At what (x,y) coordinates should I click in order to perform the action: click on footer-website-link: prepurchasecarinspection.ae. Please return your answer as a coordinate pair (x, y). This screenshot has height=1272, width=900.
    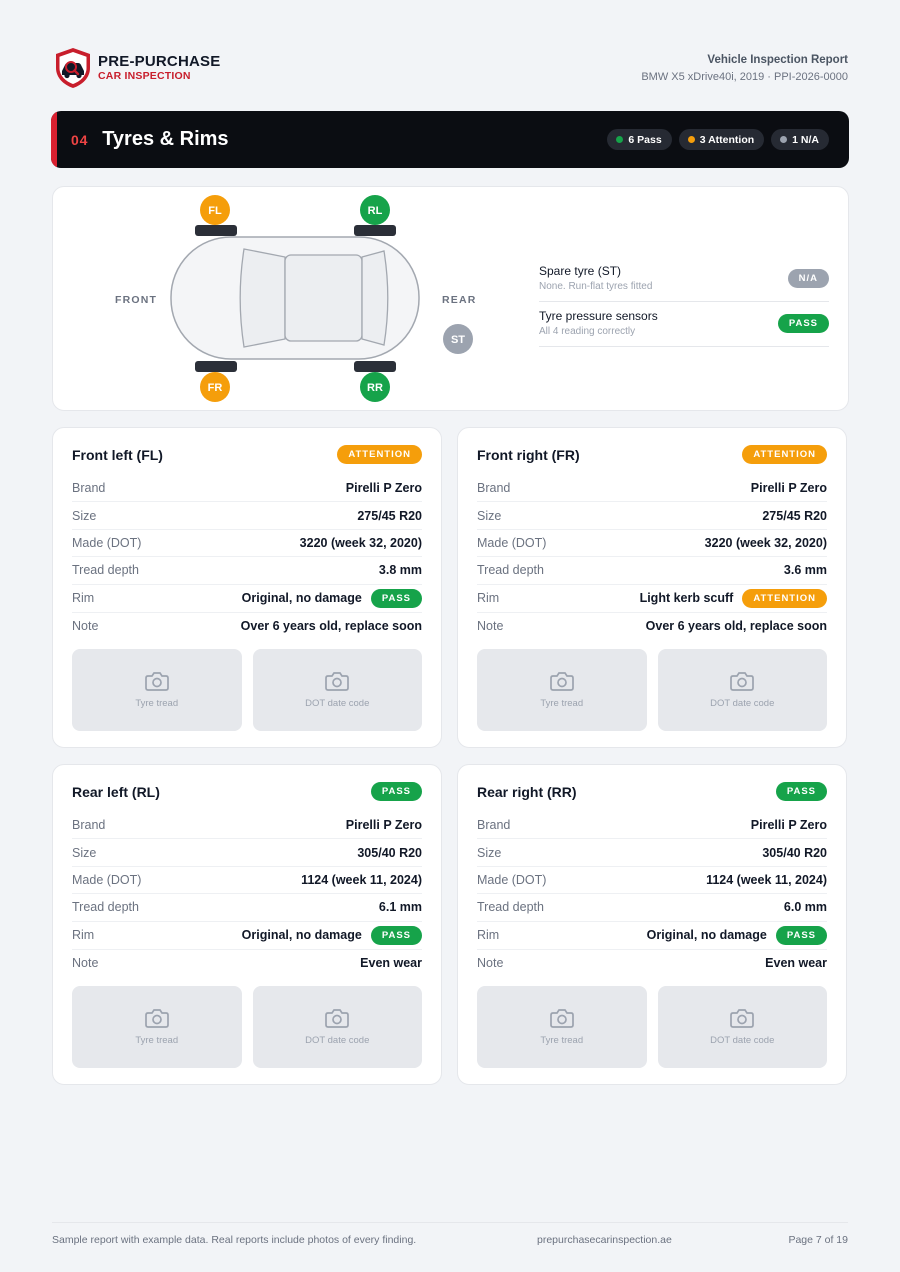
    Looking at the image, I should click on (604, 1240).